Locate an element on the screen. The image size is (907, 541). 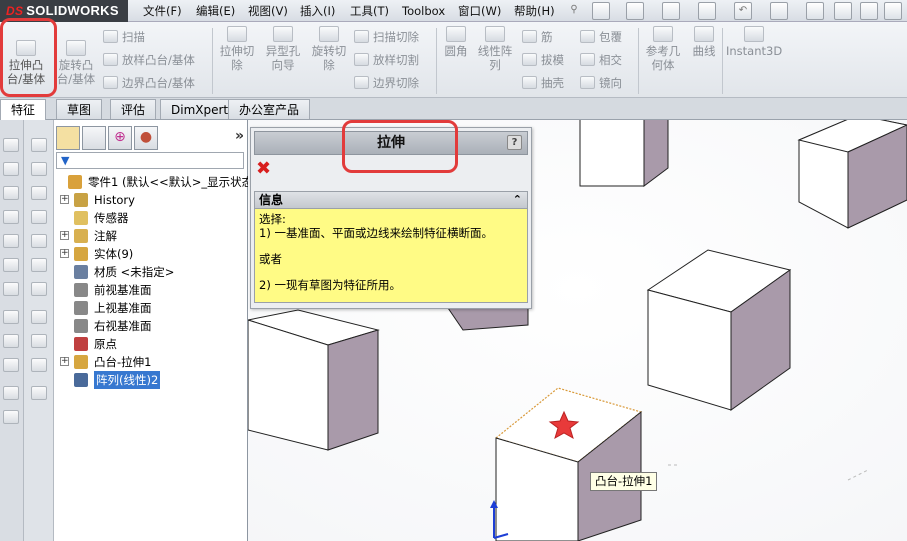
rebuild-icon is located at coordinates (815, 11).